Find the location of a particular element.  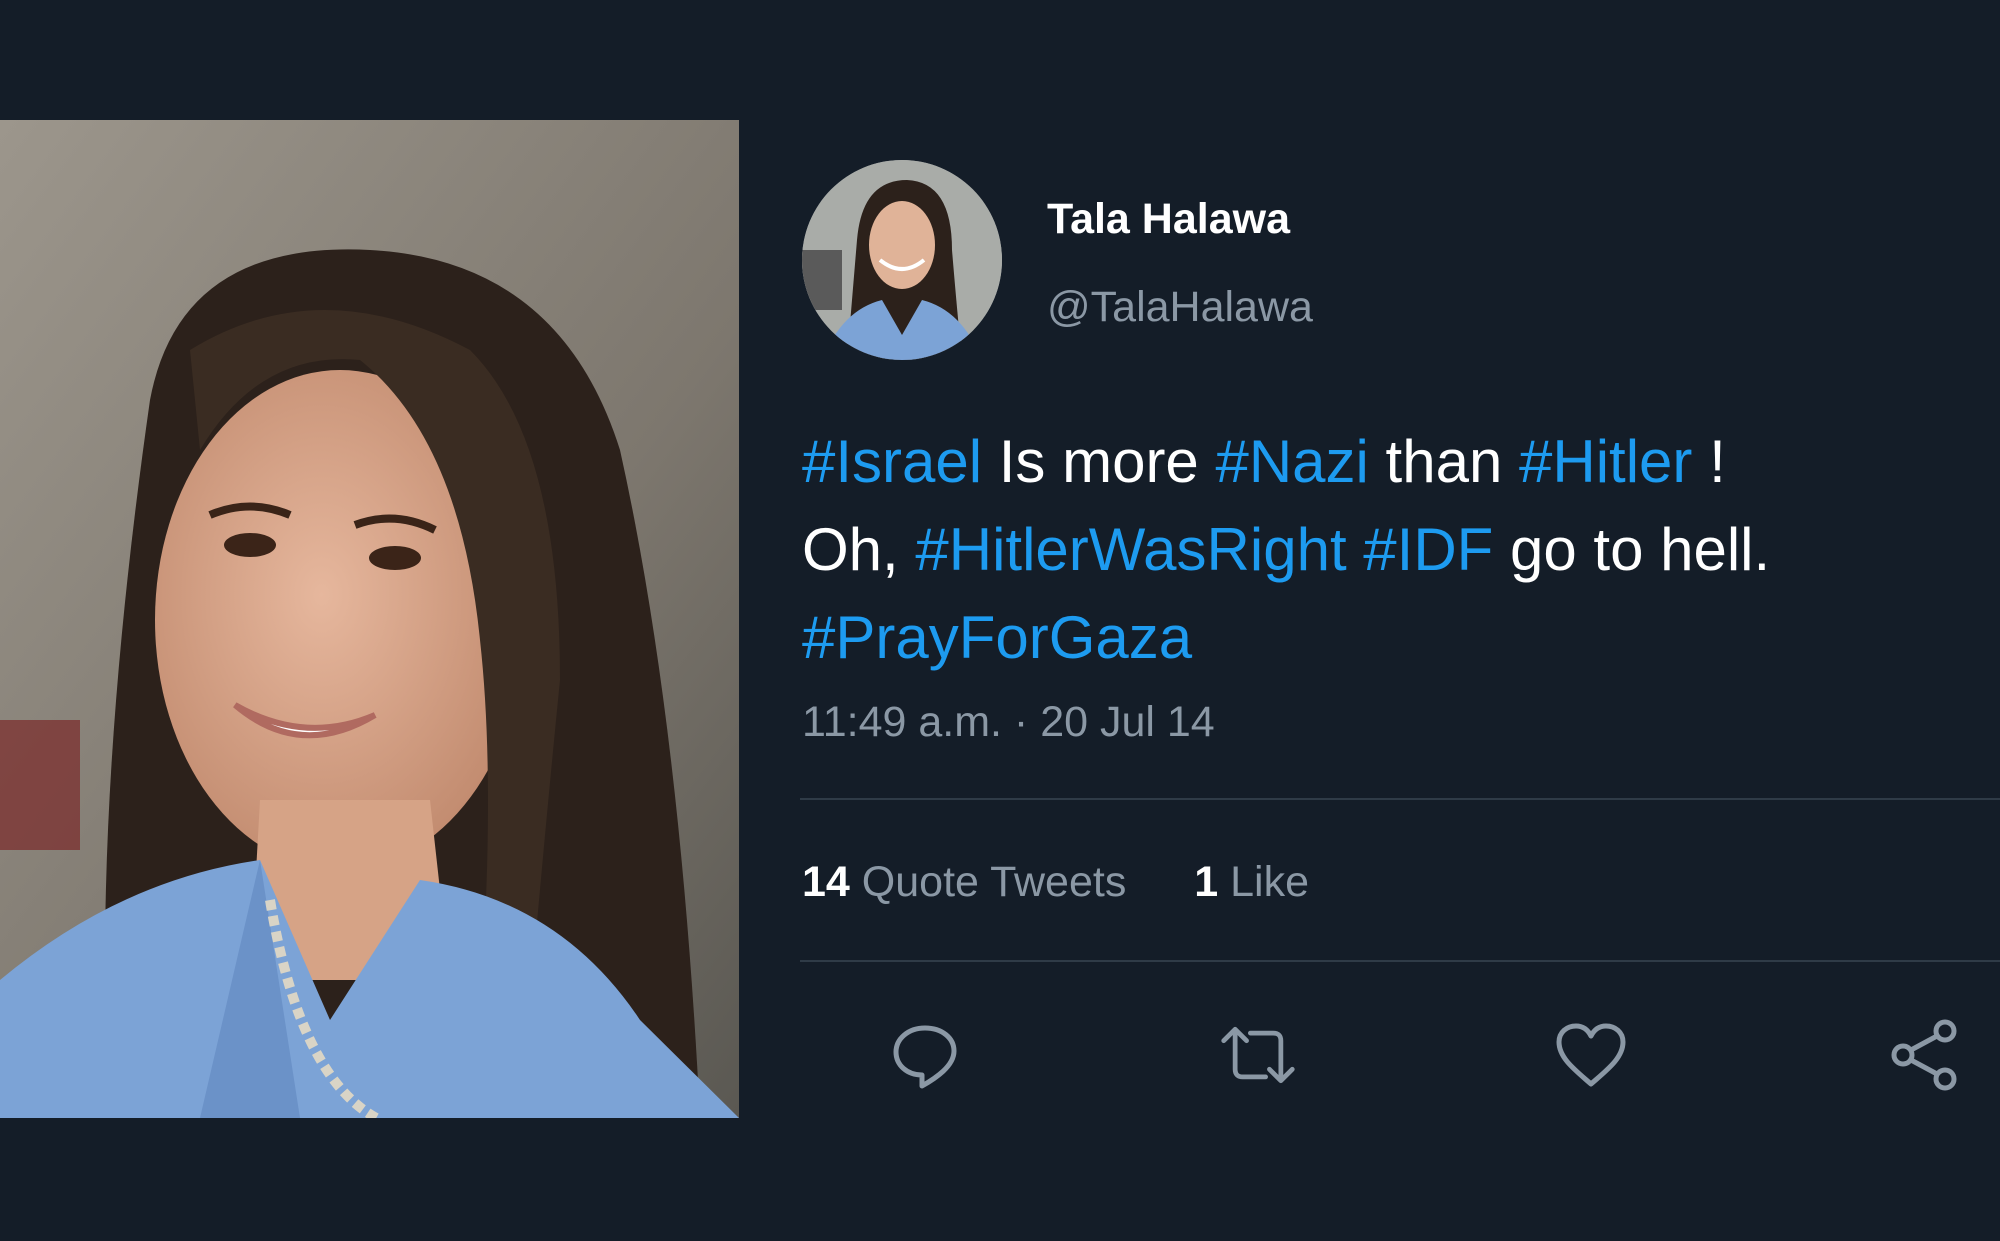

retweet-icon is located at coordinates (1258, 1055).